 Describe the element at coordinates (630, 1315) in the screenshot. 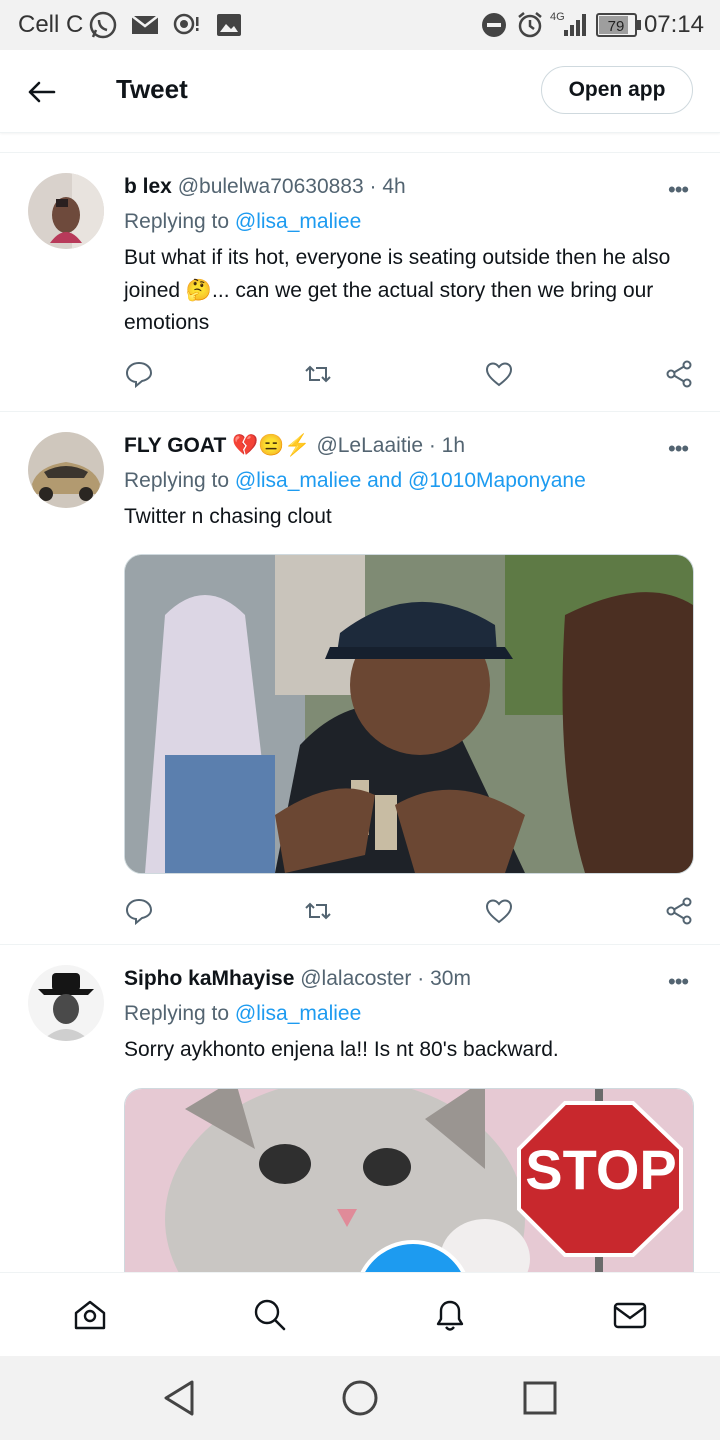

I see `messages-mail-icon` at that location.